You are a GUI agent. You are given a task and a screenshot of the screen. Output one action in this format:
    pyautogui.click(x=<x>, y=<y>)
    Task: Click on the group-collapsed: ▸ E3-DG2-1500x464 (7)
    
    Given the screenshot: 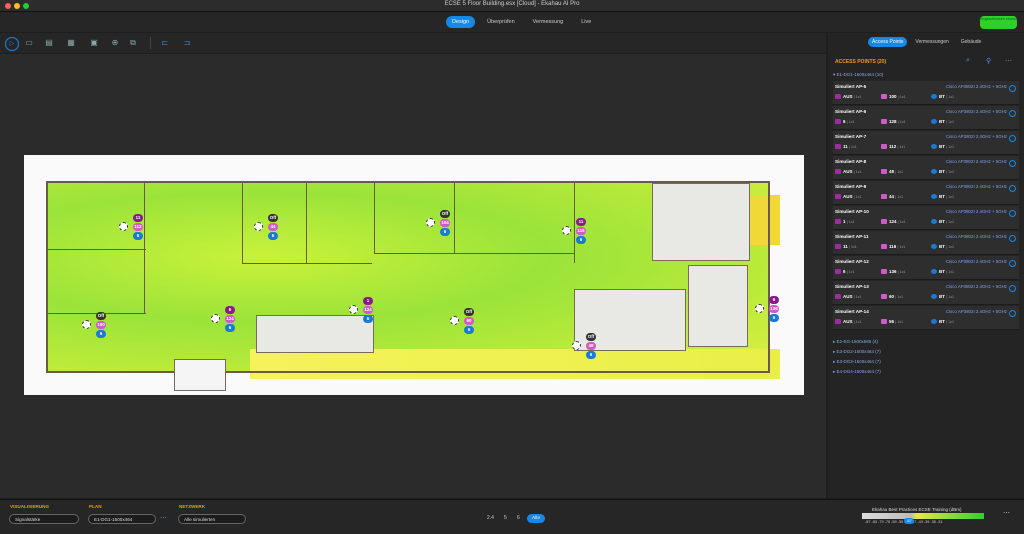 What is the action you would take?
    pyautogui.click(x=857, y=352)
    